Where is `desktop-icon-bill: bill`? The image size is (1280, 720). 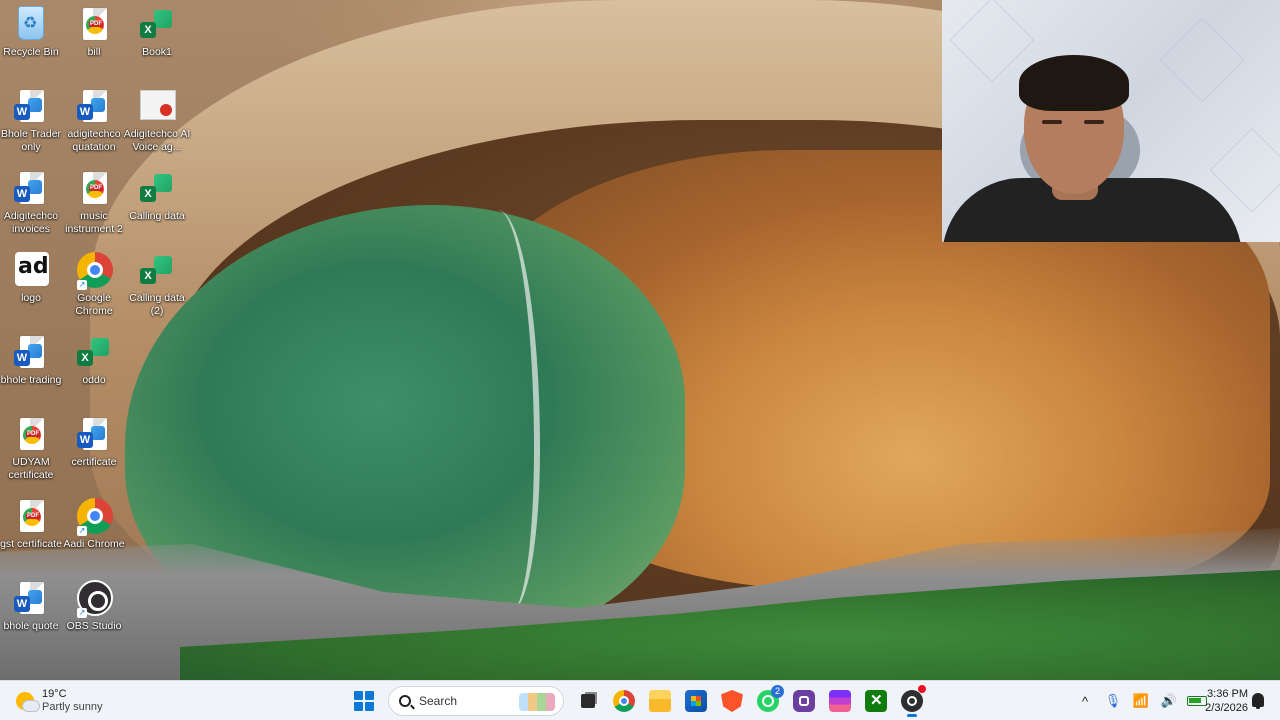 desktop-icon-bill: bill is located at coordinates (94, 41).